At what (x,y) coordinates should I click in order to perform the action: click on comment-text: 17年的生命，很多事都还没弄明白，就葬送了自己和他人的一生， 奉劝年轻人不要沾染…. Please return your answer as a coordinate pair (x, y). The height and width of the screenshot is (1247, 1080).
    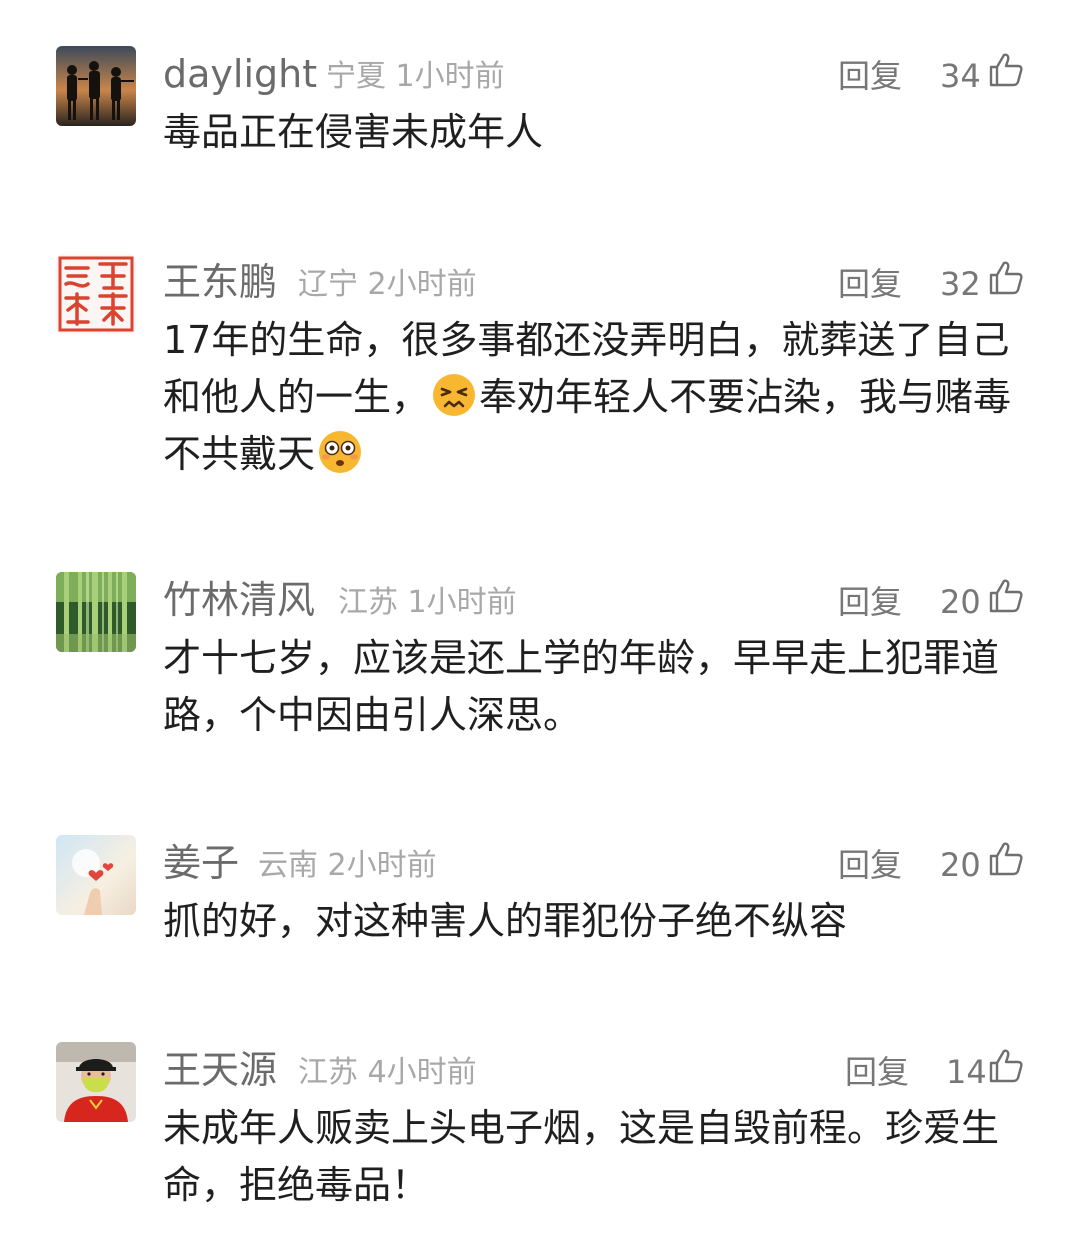
    Looking at the image, I should click on (598, 397).